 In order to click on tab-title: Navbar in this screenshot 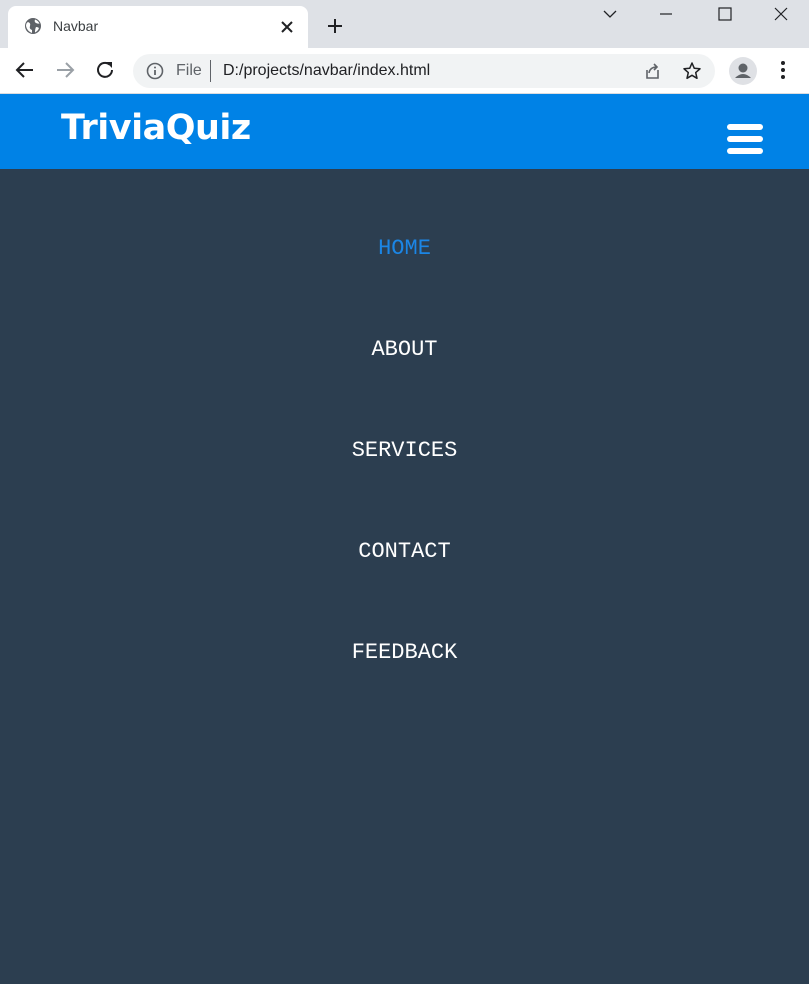, I will do `click(76, 26)`.